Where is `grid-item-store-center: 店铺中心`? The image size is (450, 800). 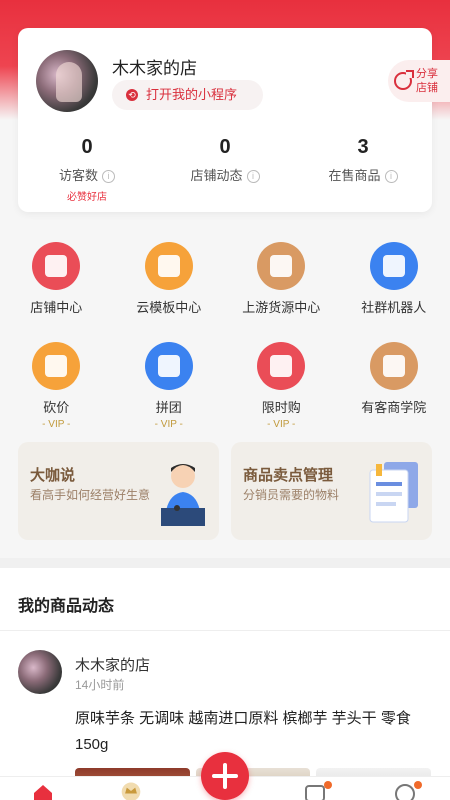
grid-item-store-center: 店铺中心 is located at coordinates (56, 286).